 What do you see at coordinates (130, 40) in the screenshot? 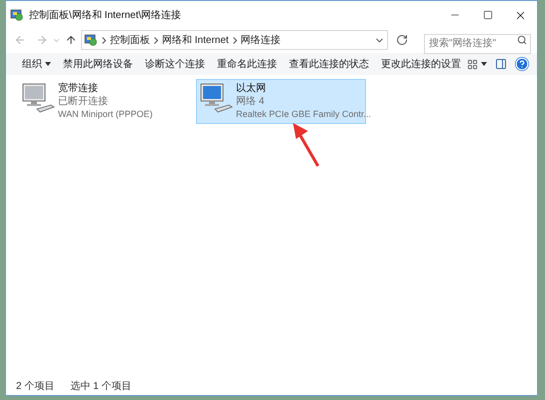
I see `breadcrumb-item: 控制面板` at bounding box center [130, 40].